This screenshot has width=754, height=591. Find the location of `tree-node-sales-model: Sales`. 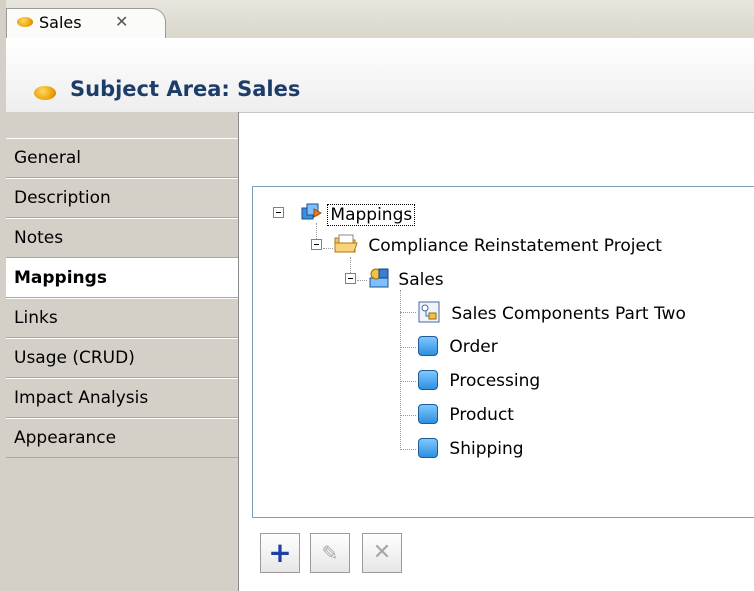

tree-node-sales-model: Sales is located at coordinates (405, 278).